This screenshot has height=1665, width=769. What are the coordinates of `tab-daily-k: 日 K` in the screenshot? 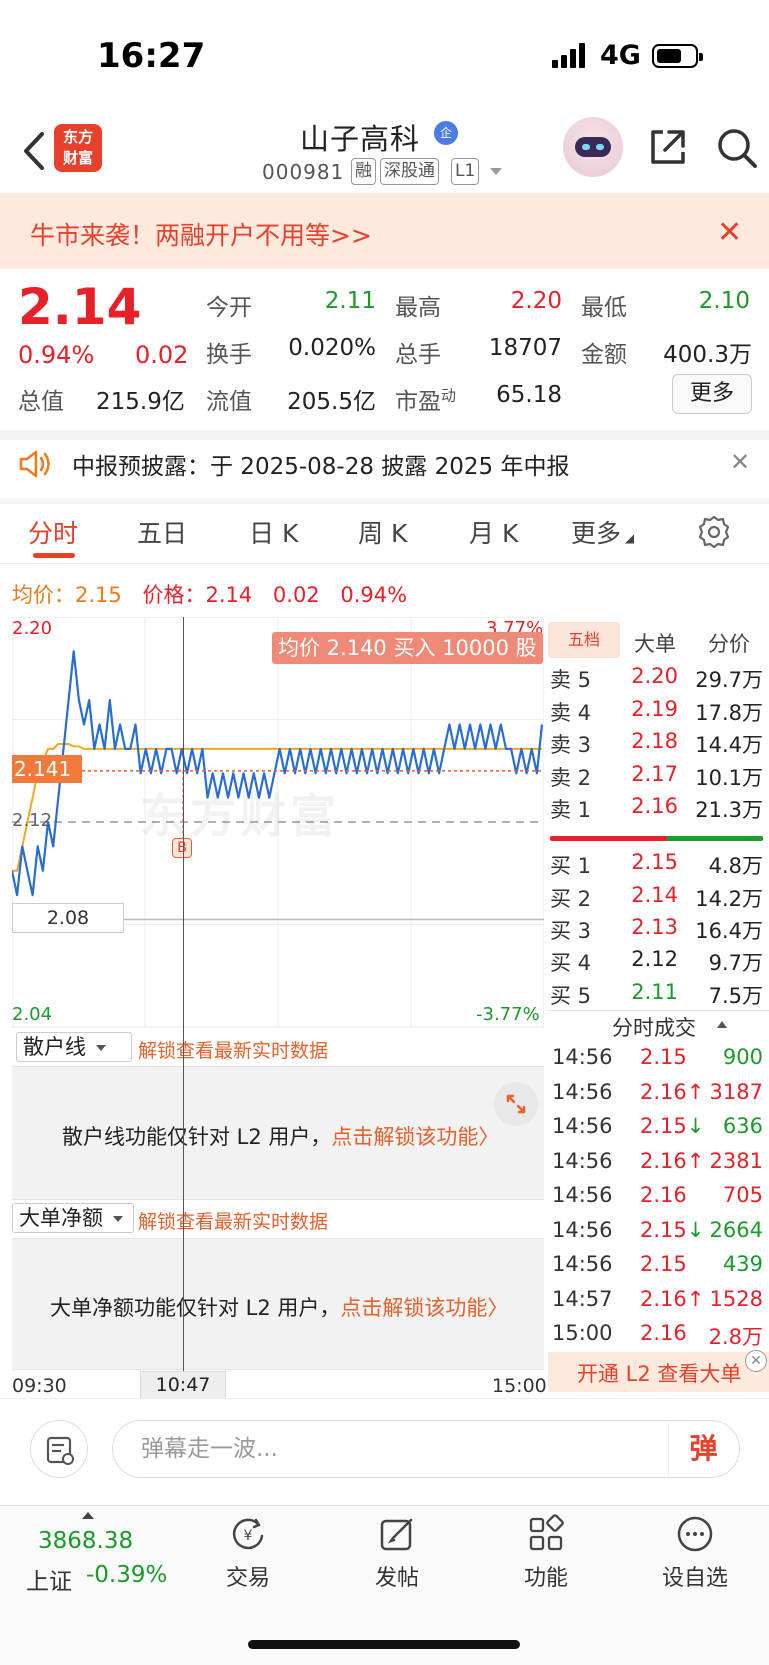 It's located at (273, 532).